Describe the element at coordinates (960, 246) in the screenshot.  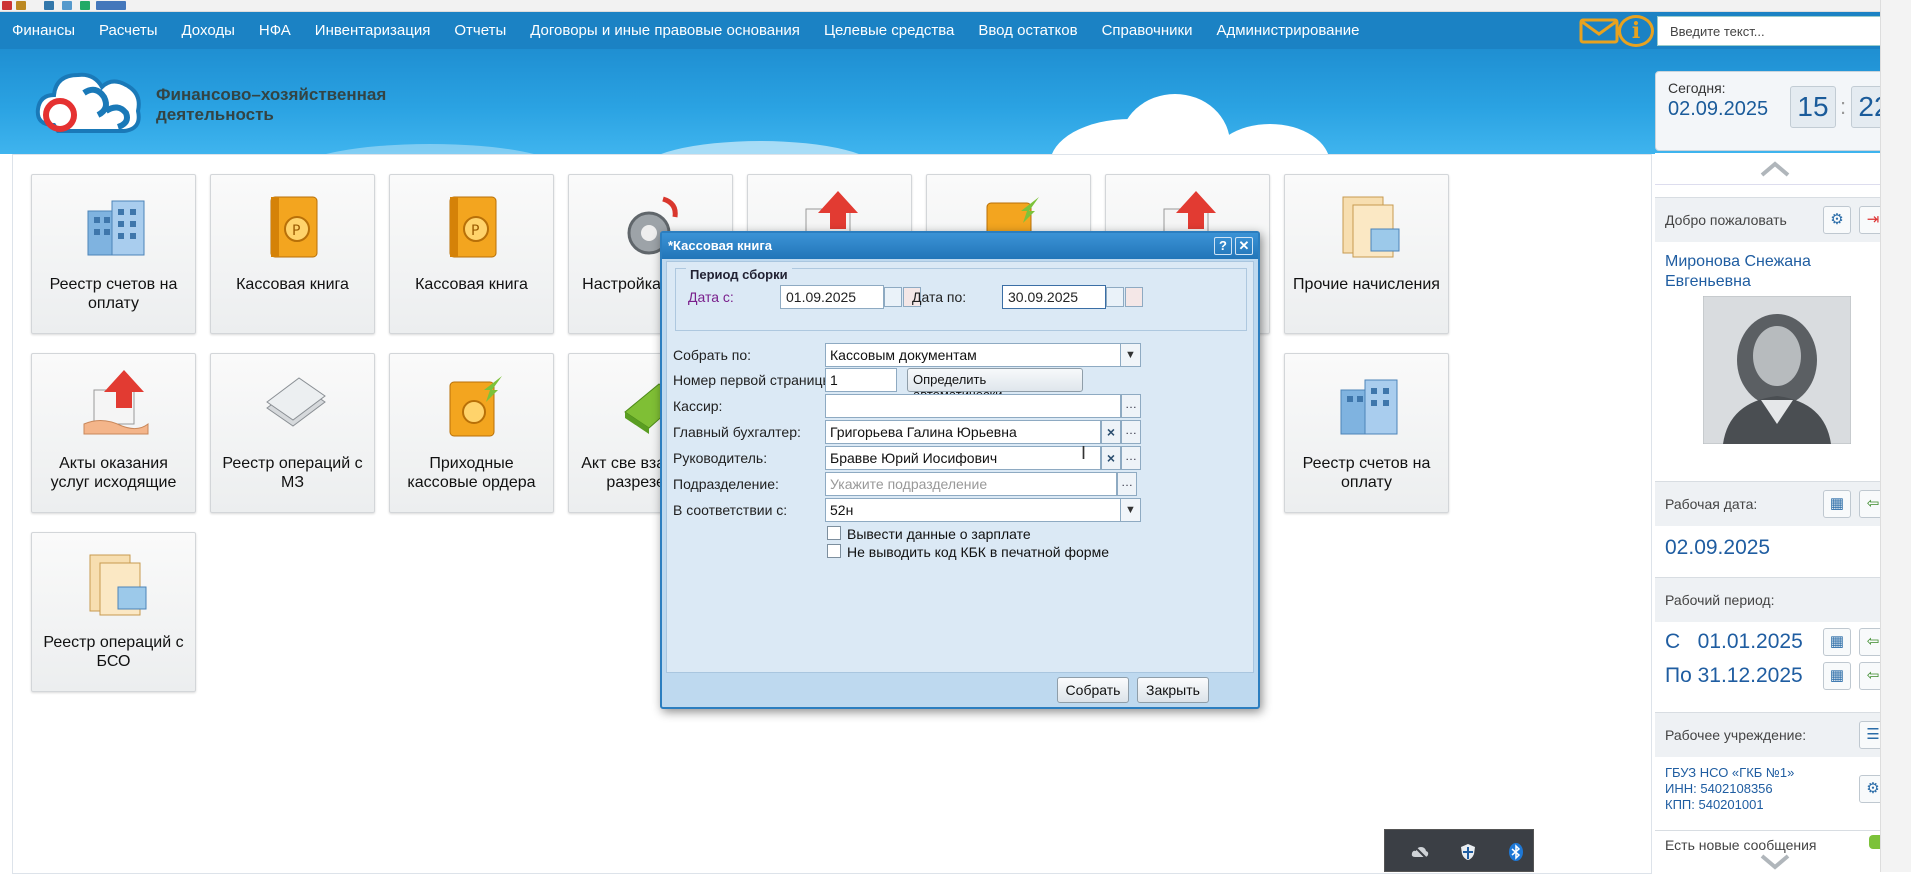
I see `dialog-title-bar: *Кассовая книга ? ✕` at that location.